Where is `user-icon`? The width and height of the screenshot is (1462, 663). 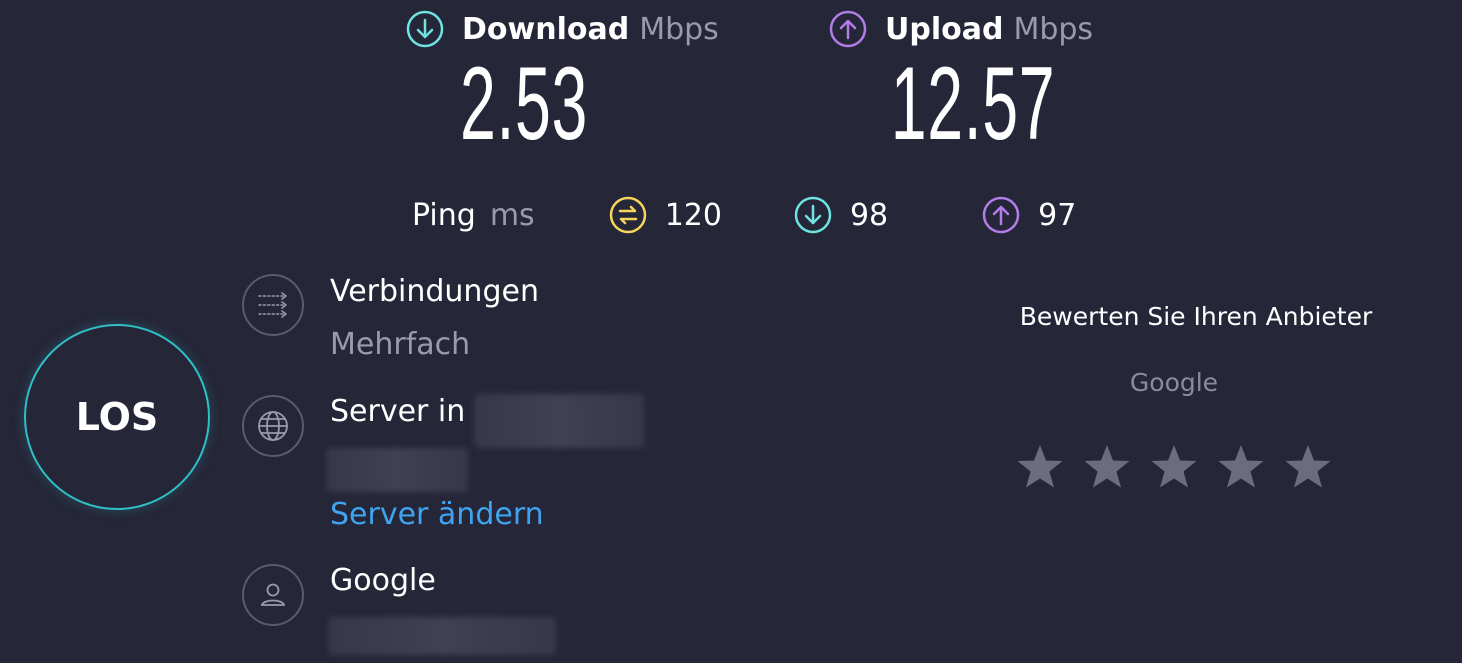 user-icon is located at coordinates (273, 595).